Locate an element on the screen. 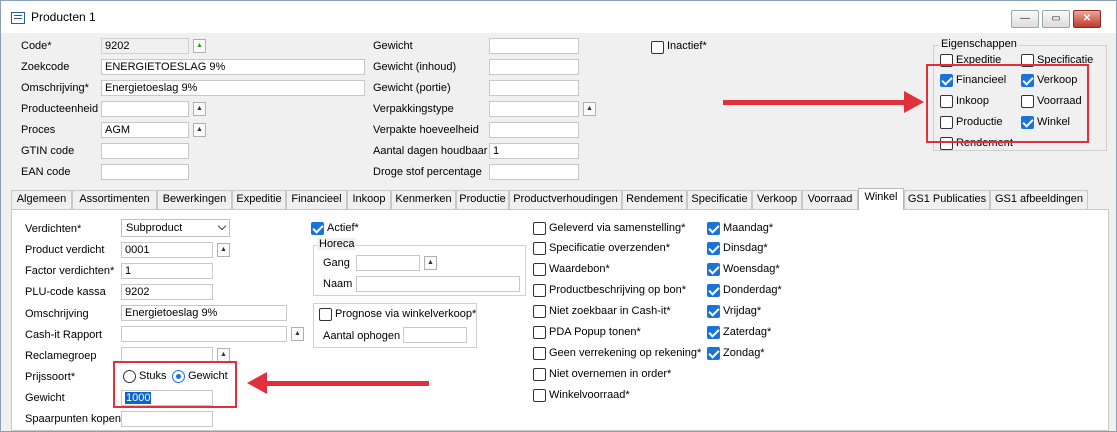 The width and height of the screenshot is (1117, 432). zaterdag-checkbox is located at coordinates (713, 332).